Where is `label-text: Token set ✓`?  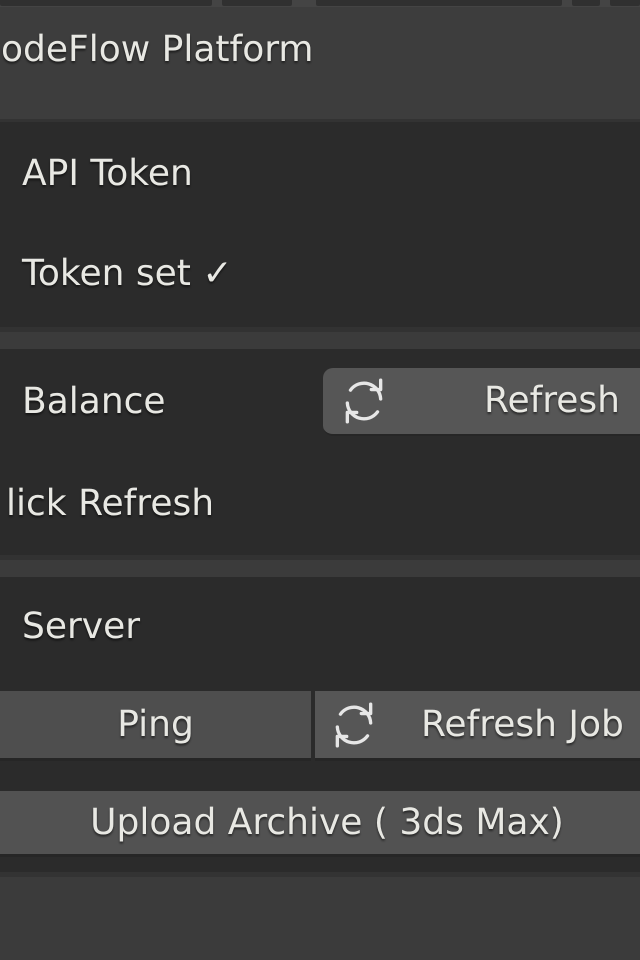 label-text: Token set ✓ is located at coordinates (127, 274).